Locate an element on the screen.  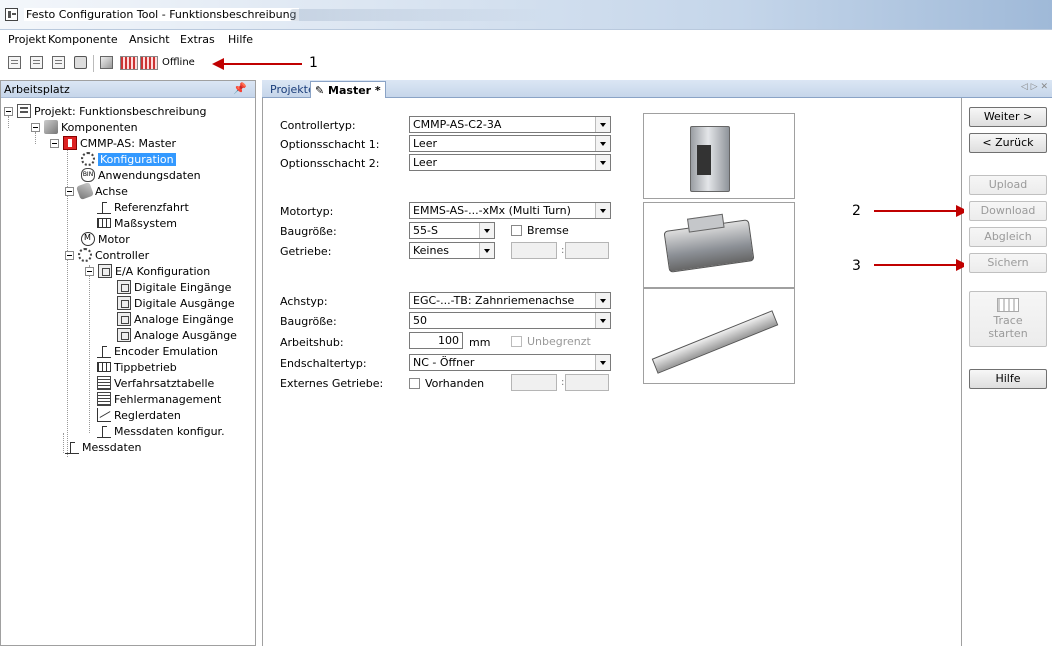
title-bar-glow is located at coordinates (420, 15).